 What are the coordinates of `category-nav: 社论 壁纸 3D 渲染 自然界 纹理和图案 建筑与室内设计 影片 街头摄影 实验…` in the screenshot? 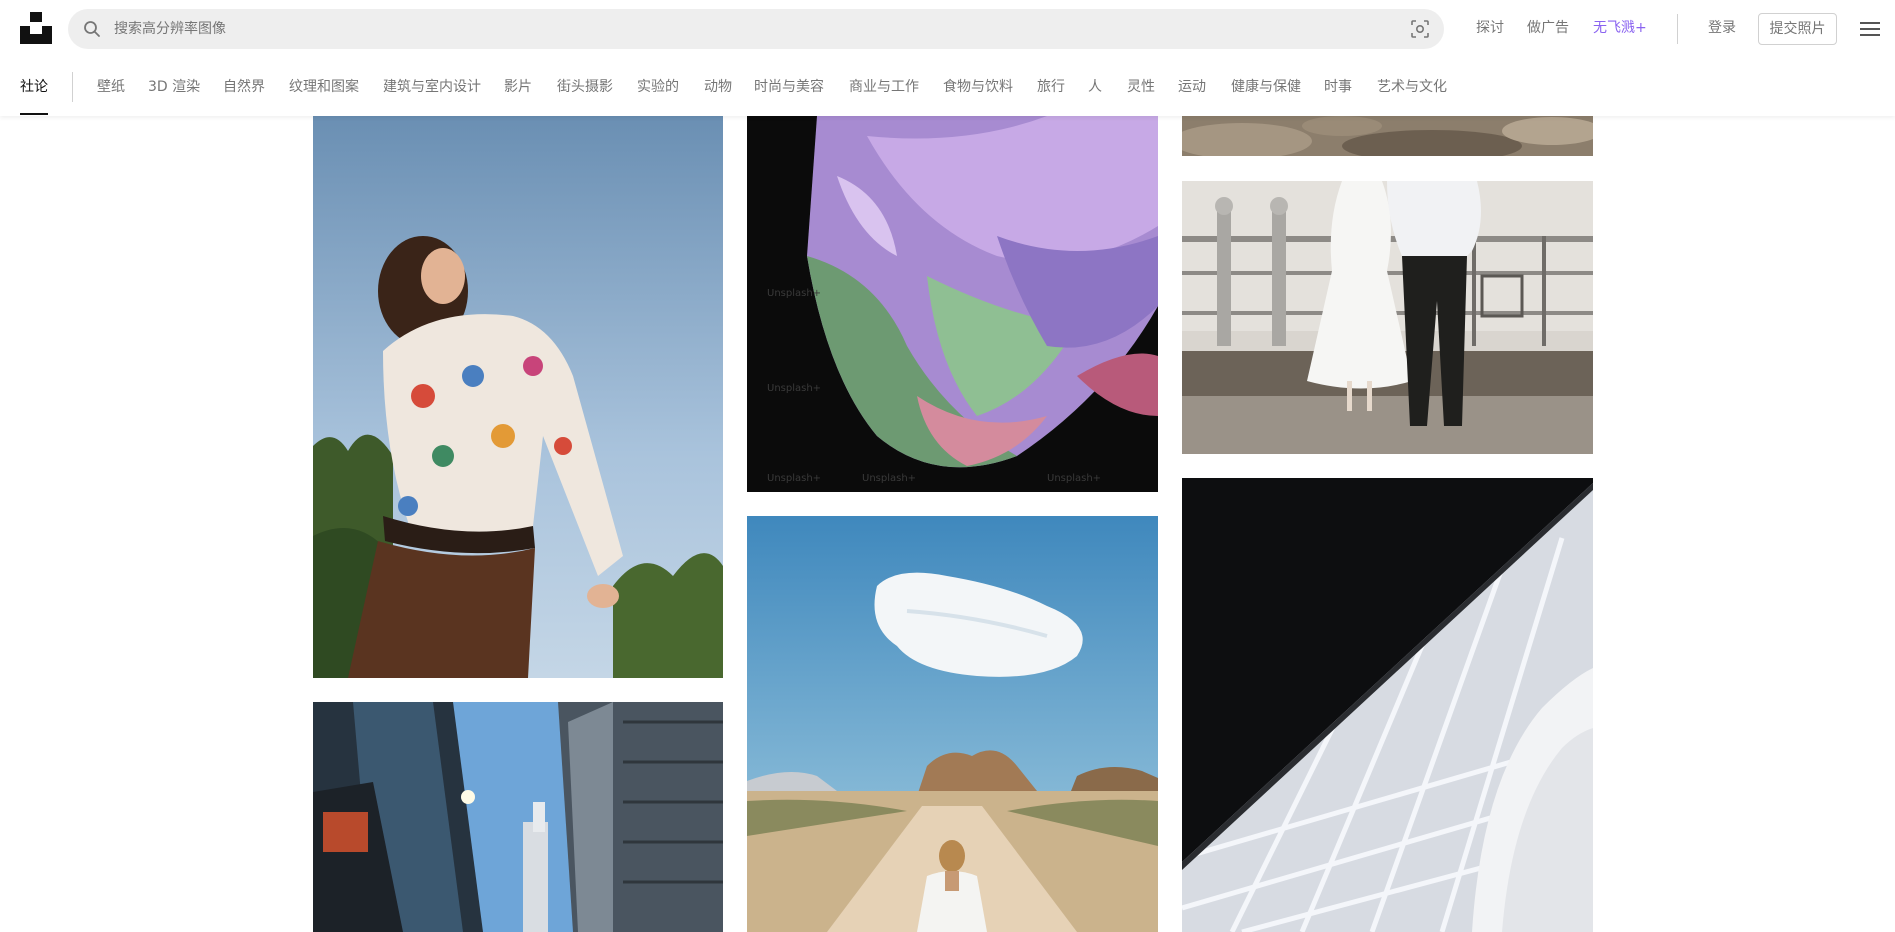 It's located at (947, 87).